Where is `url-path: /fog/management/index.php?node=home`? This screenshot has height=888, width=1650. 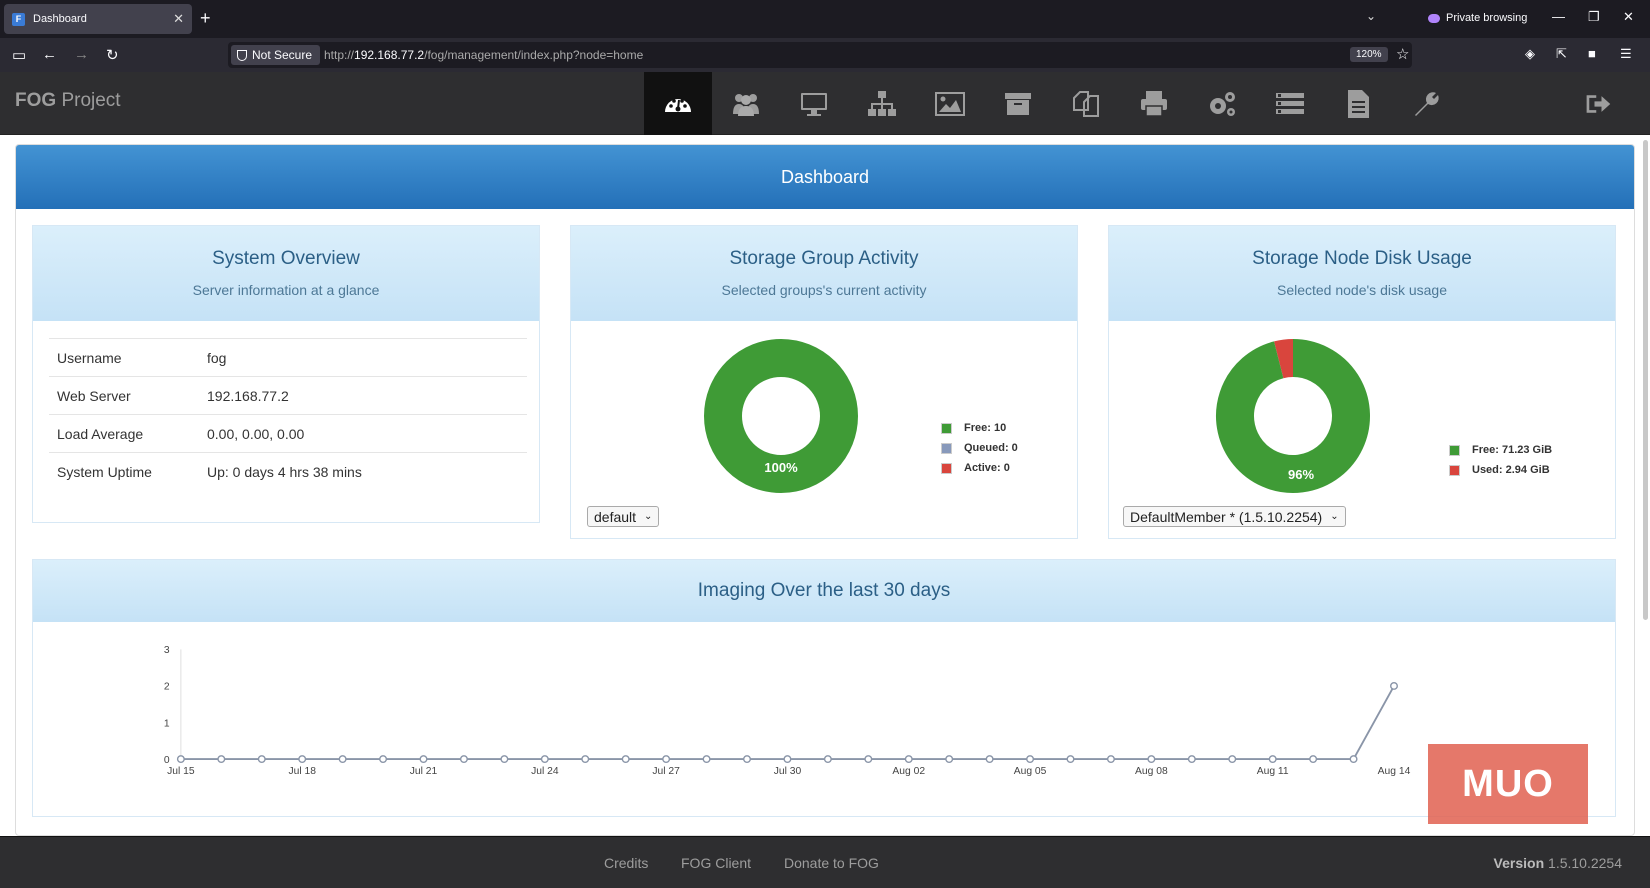 url-path: /fog/management/index.php?node=home is located at coordinates (534, 55).